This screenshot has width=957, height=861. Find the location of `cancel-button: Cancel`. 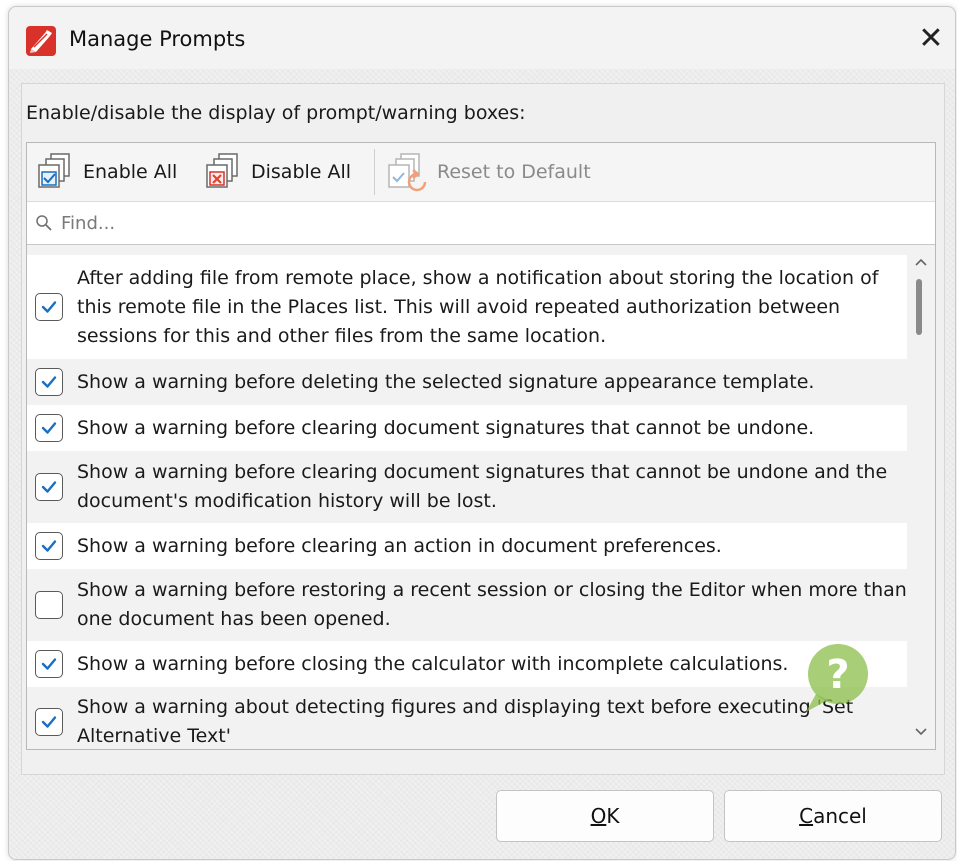

cancel-button: Cancel is located at coordinates (833, 816).